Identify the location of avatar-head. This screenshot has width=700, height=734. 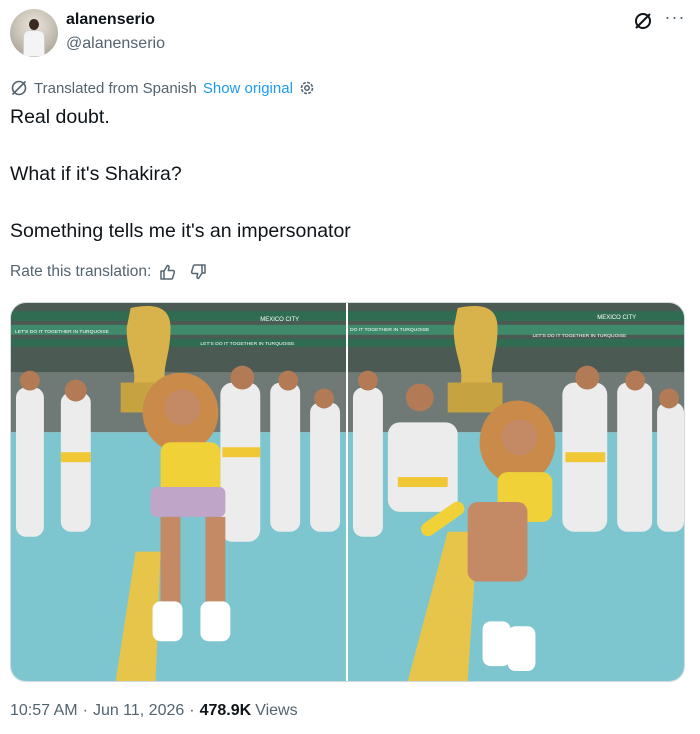
(34, 24).